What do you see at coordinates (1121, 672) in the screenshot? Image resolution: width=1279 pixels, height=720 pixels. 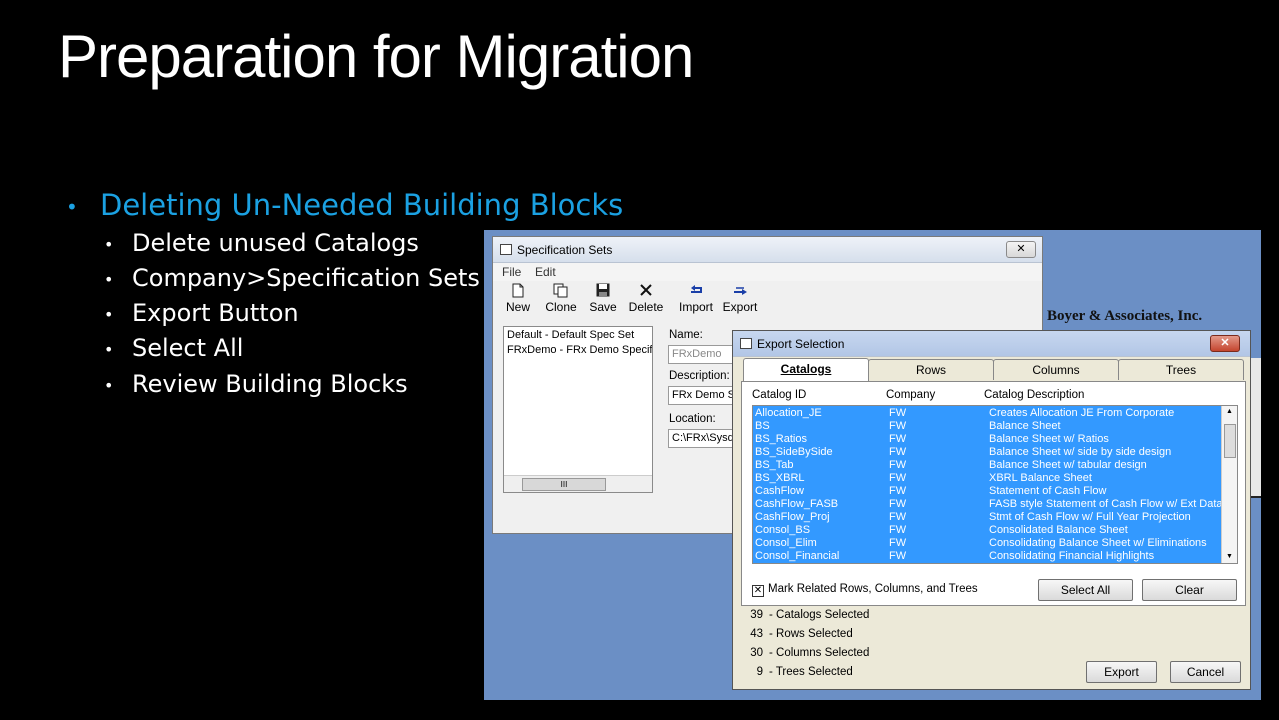 I see `export-confirm-button: Export` at bounding box center [1121, 672].